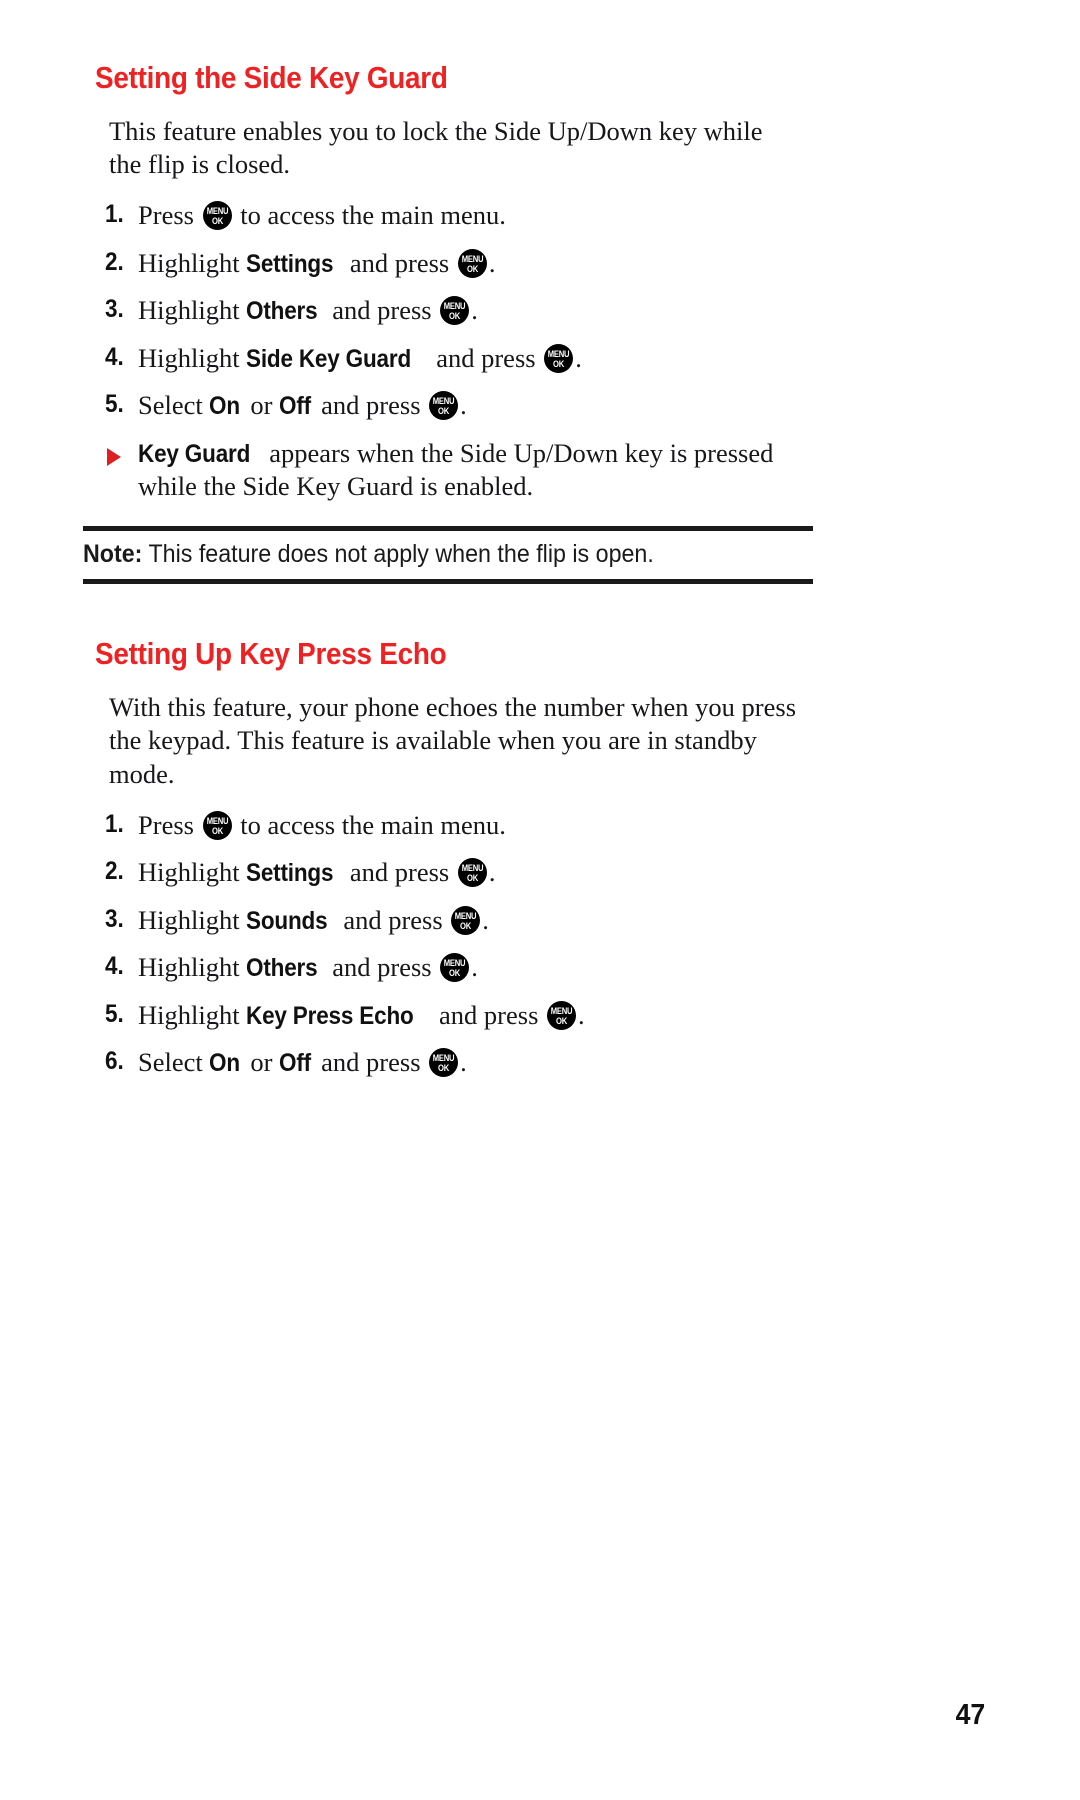  I want to click on step-number: 6., so click(114, 1061).